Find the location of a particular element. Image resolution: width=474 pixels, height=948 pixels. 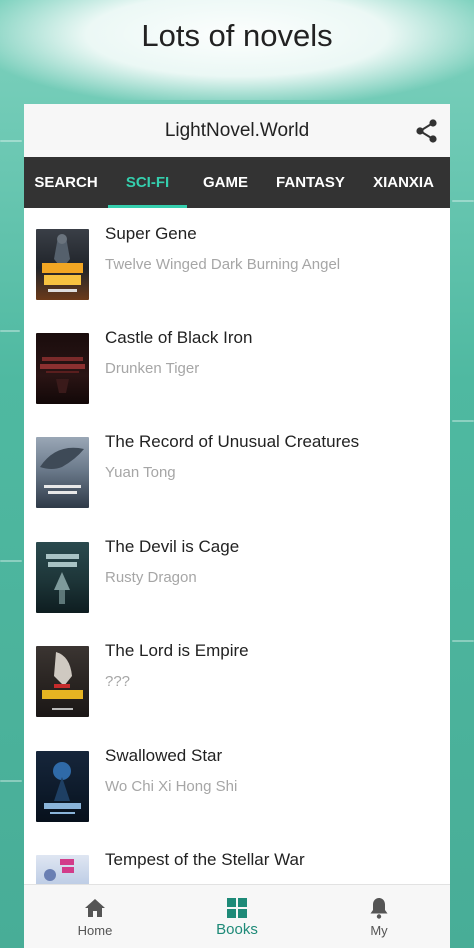

book-list-item: Swallowed Star Wo Chi Xi Hong Shi is located at coordinates (237, 782).